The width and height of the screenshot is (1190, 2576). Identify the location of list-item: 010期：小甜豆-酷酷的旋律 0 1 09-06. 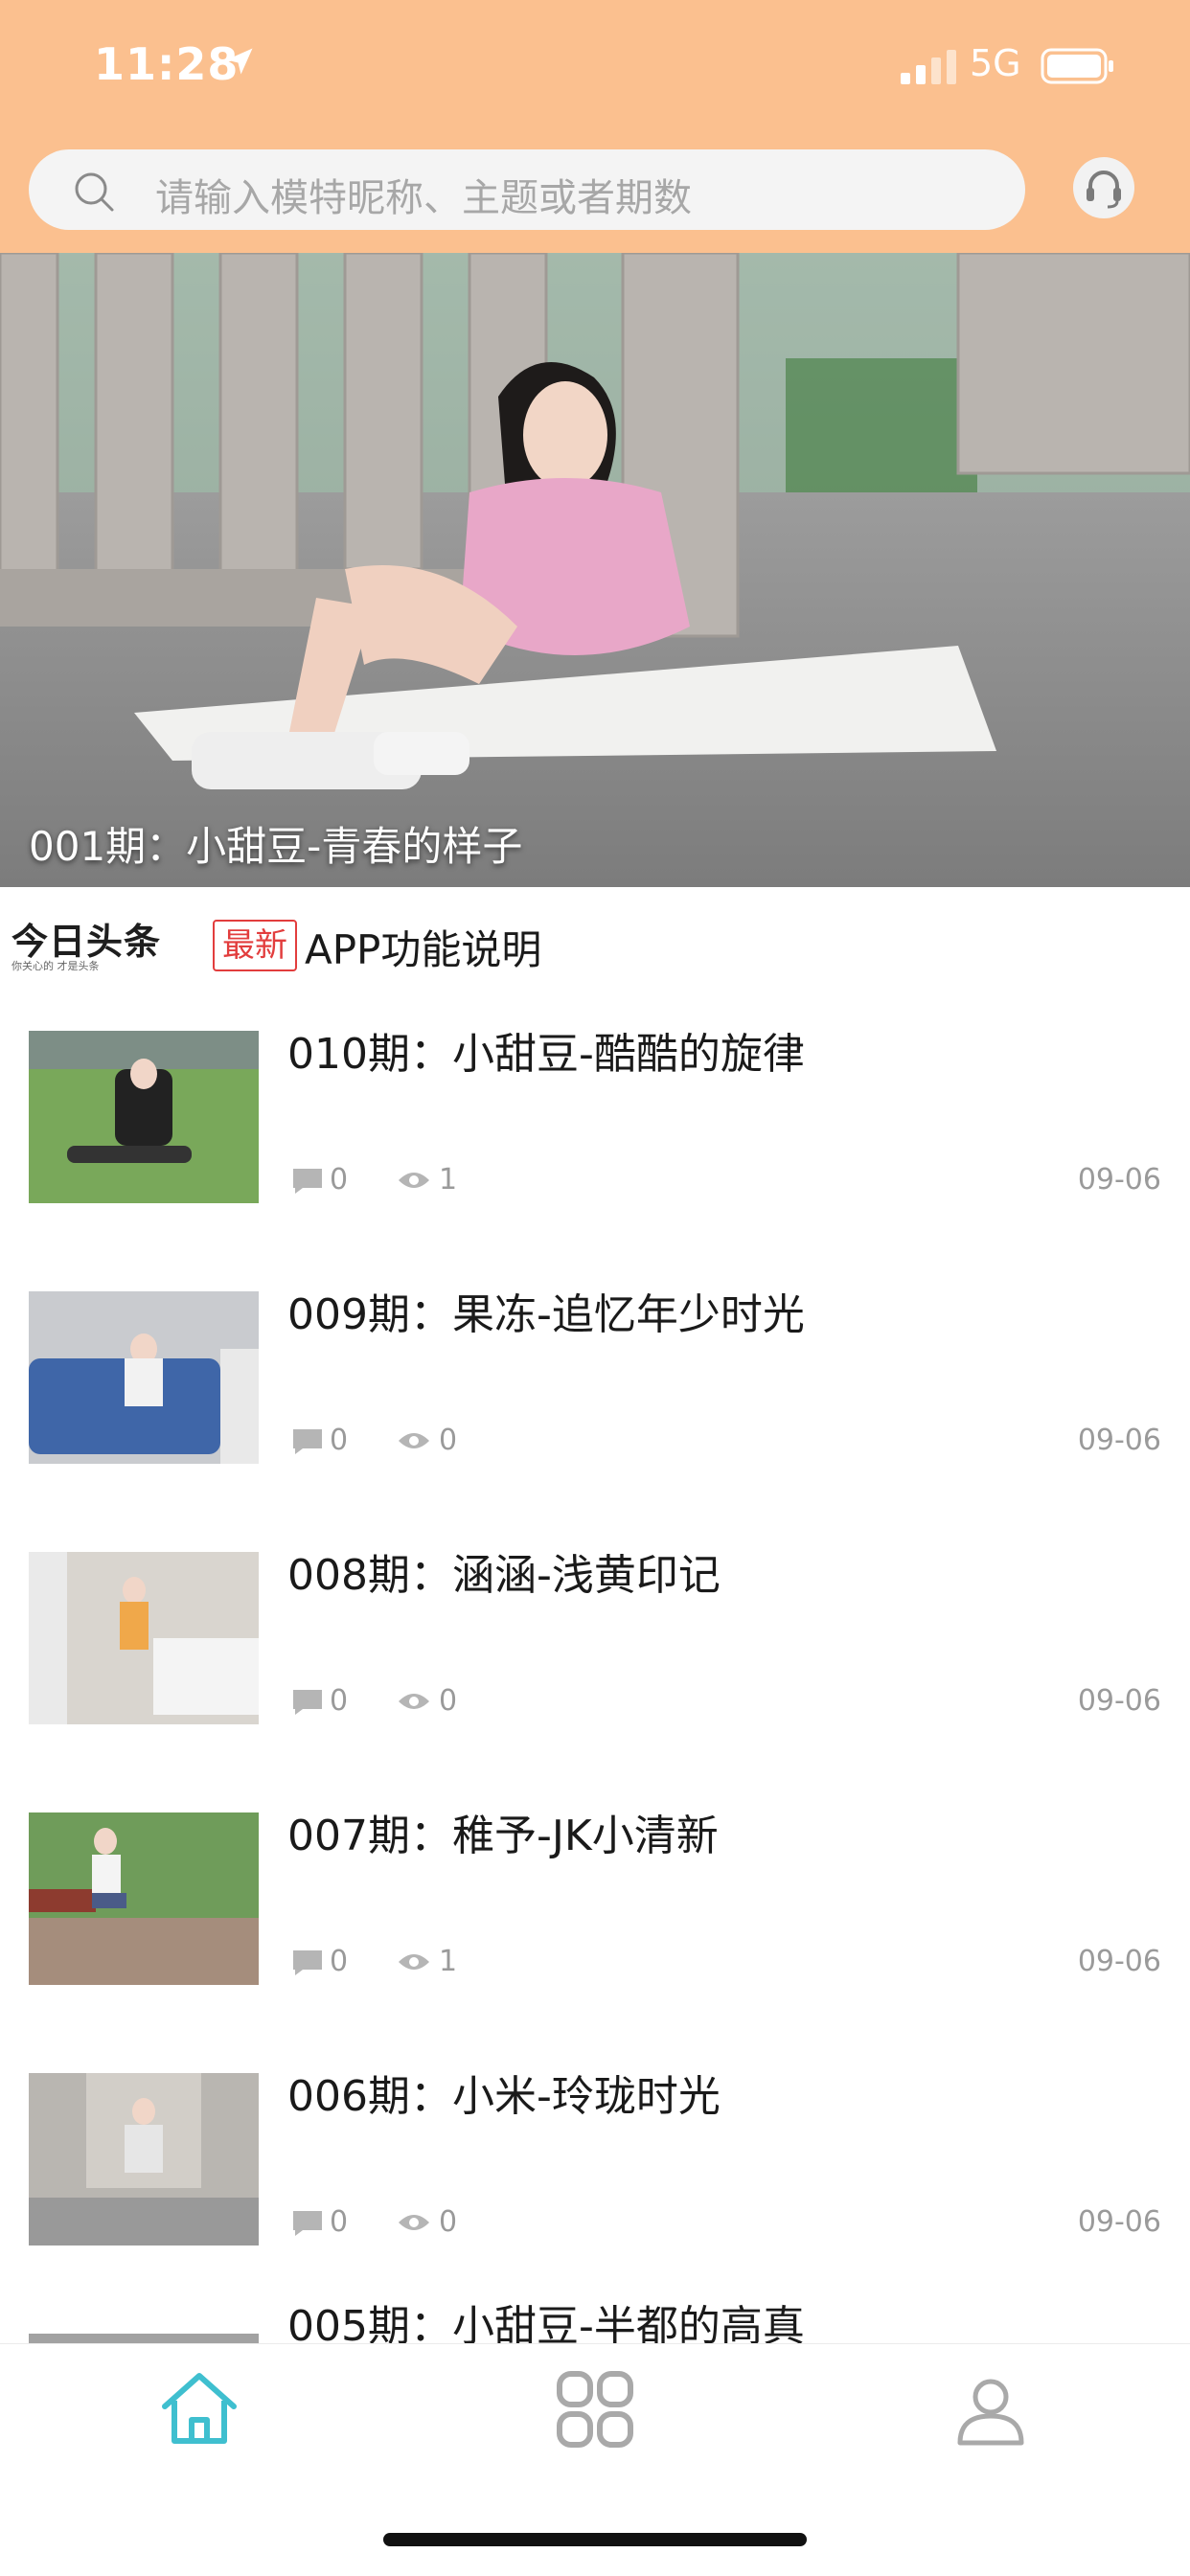
(595, 1123).